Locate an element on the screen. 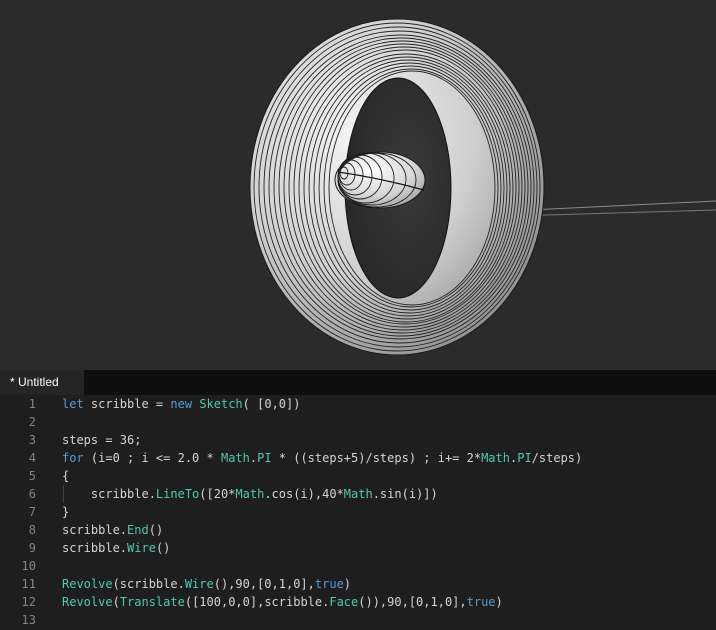 Image resolution: width=716 pixels, height=630 pixels. code-token: (),90,[0,1,0], is located at coordinates (264, 584).